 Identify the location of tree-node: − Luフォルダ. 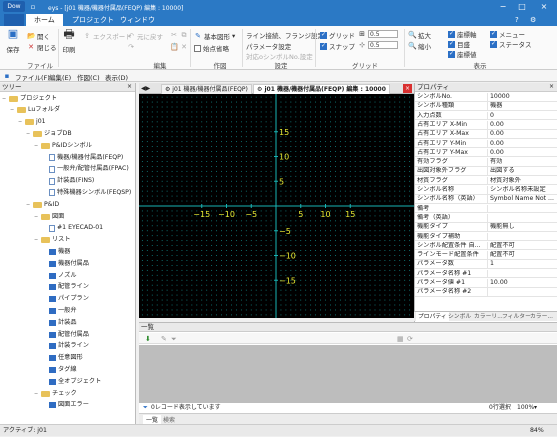
(35, 110).